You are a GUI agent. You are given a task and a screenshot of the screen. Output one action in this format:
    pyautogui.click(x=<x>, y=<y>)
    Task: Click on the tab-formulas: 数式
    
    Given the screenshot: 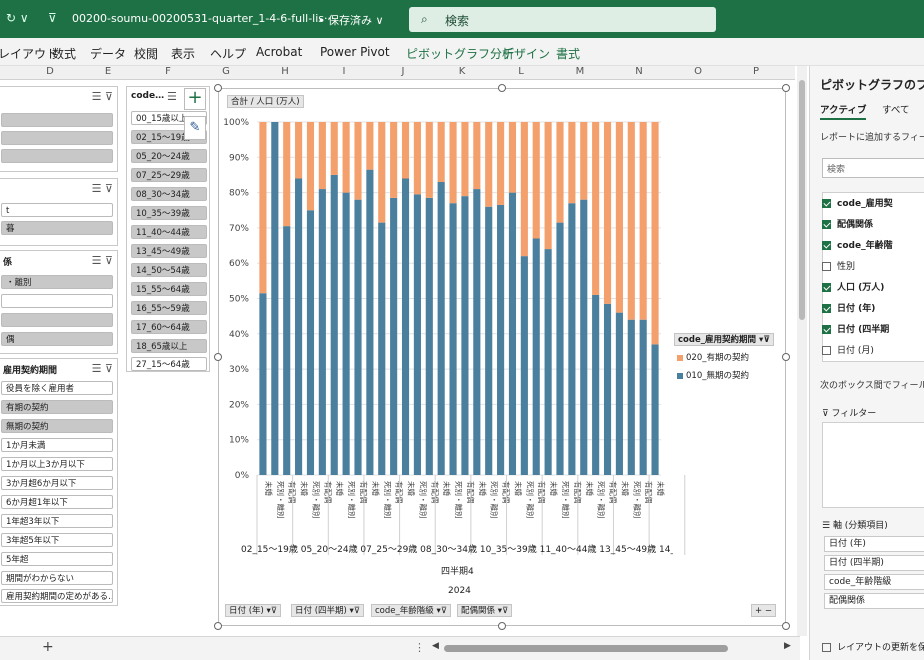 What is the action you would take?
    pyautogui.click(x=64, y=53)
    